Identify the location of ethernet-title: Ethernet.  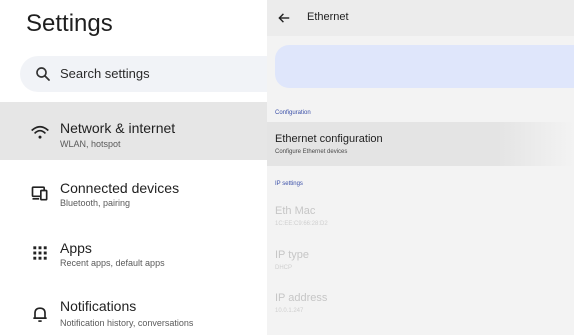
(328, 17).